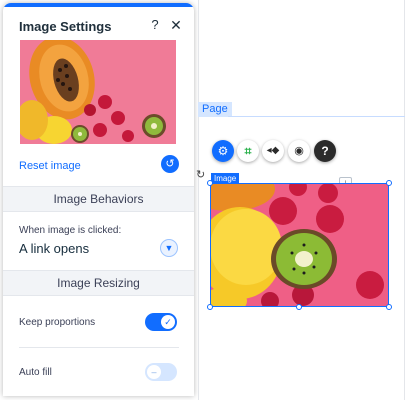 The width and height of the screenshot is (413, 400). What do you see at coordinates (54, 248) in the screenshot?
I see `click-behavior-value: A link opens` at bounding box center [54, 248].